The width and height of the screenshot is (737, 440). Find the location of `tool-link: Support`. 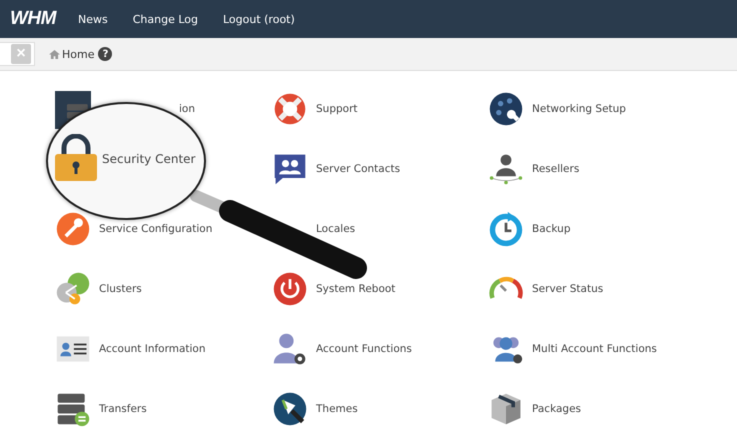

tool-link: Support is located at coordinates (337, 109).